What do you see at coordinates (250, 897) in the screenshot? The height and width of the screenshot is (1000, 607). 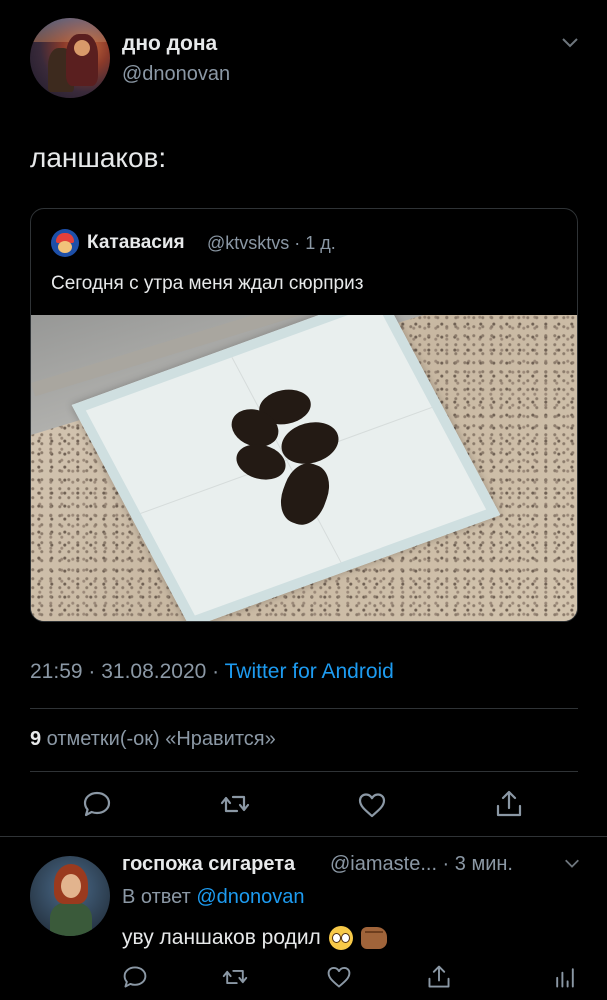 I see `reply-to-mention: @dnonovan` at bounding box center [250, 897].